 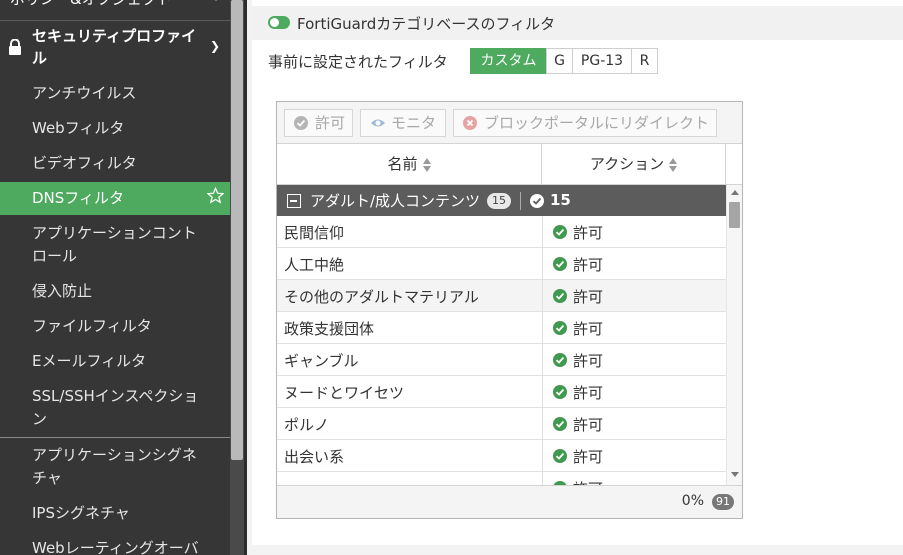 What do you see at coordinates (735, 192) in the screenshot?
I see `scroll-up-icon` at bounding box center [735, 192].